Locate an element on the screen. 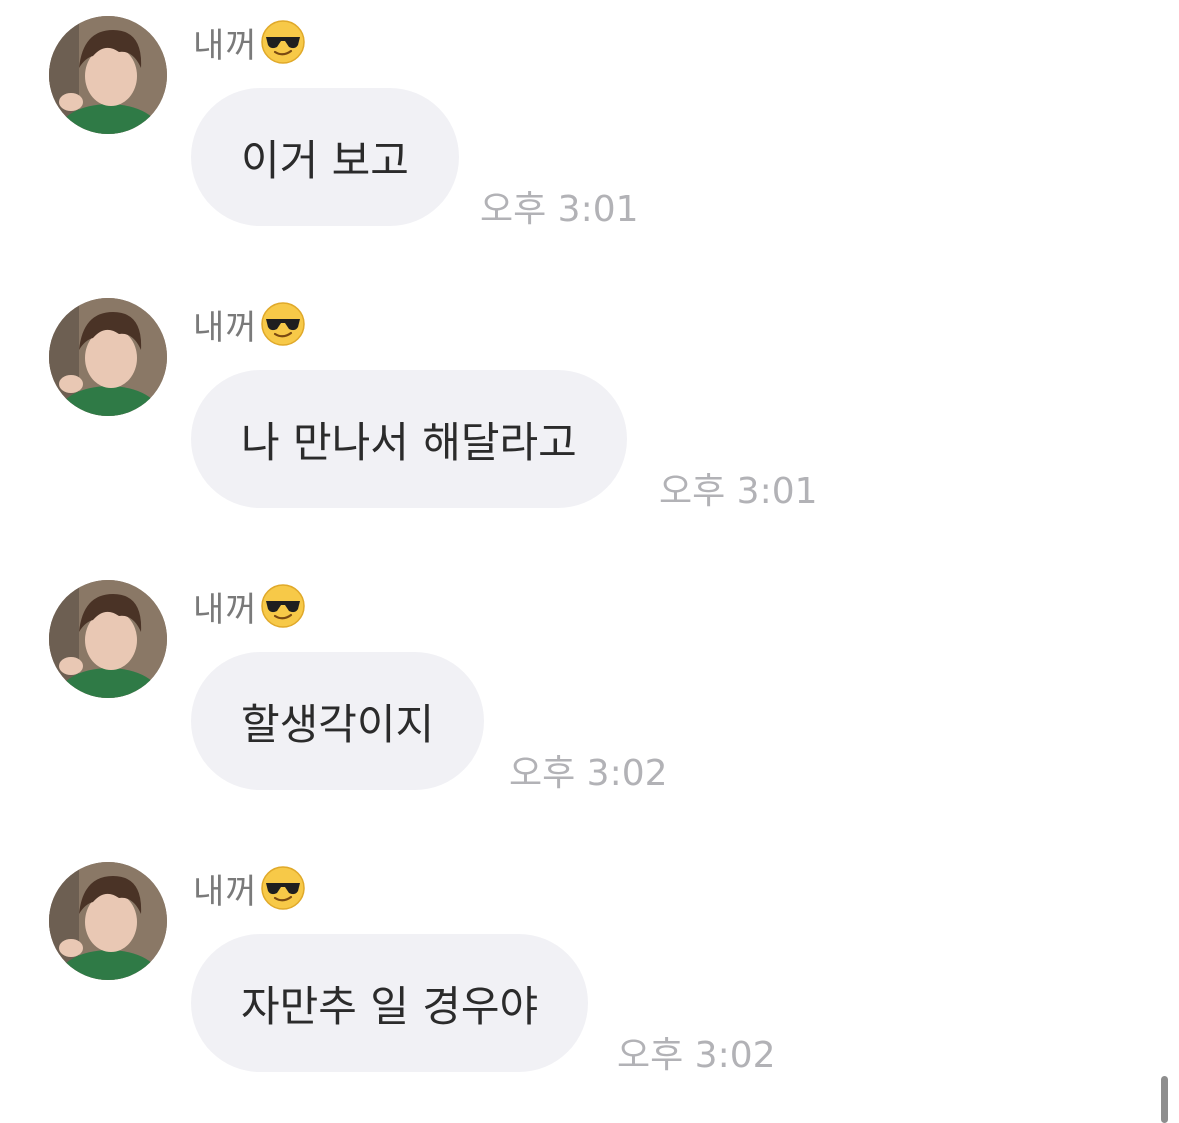 The image size is (1179, 1123). message-bubble: 할생각이지 is located at coordinates (338, 721).